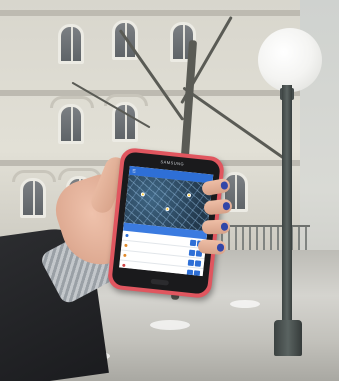  I want to click on street-lamp-base, so click(288, 338).